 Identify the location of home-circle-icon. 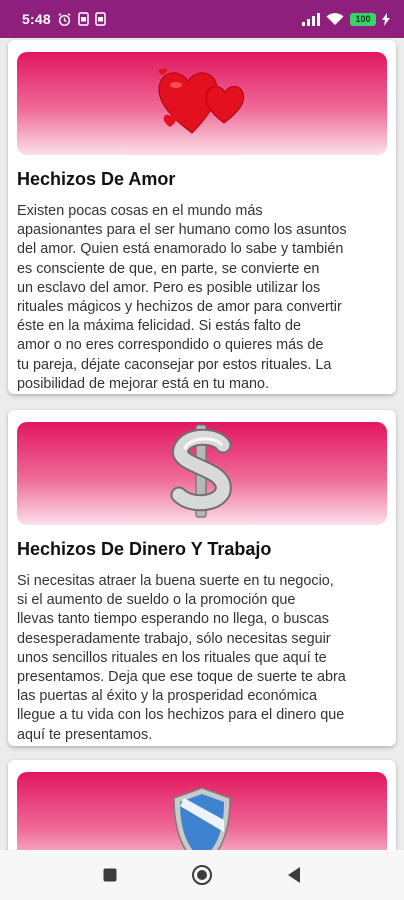
(202, 875).